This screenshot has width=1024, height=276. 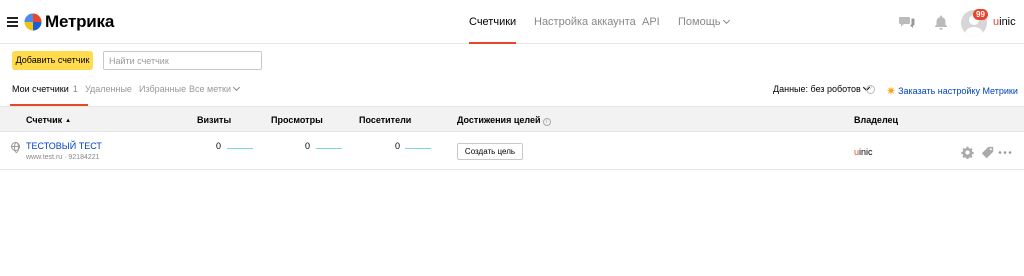 What do you see at coordinates (49, 95) in the screenshot?
I see `filter-my-counters: Мои счетчики 1` at bounding box center [49, 95].